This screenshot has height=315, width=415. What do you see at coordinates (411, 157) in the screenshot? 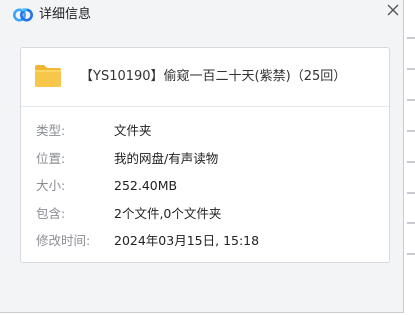
I see `background-window-edge` at bounding box center [411, 157].